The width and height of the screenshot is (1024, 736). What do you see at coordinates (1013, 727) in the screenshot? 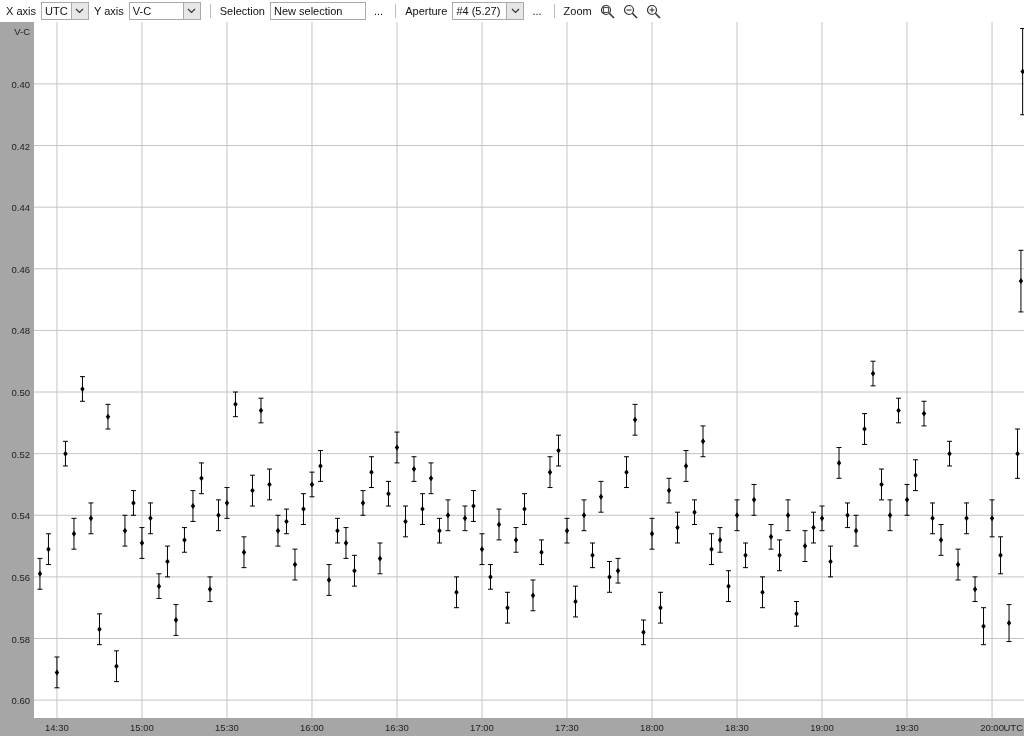
I see `x-axis-title: UTC` at bounding box center [1013, 727].